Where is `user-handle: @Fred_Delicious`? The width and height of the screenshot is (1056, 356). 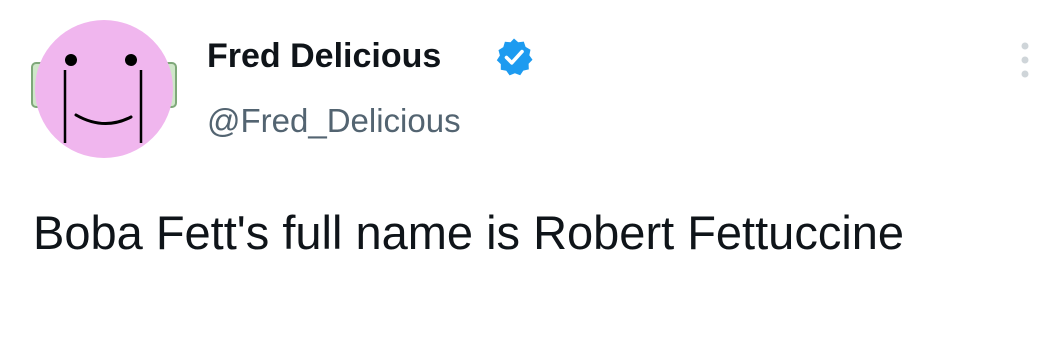
user-handle: @Fred_Delicious is located at coordinates (334, 121).